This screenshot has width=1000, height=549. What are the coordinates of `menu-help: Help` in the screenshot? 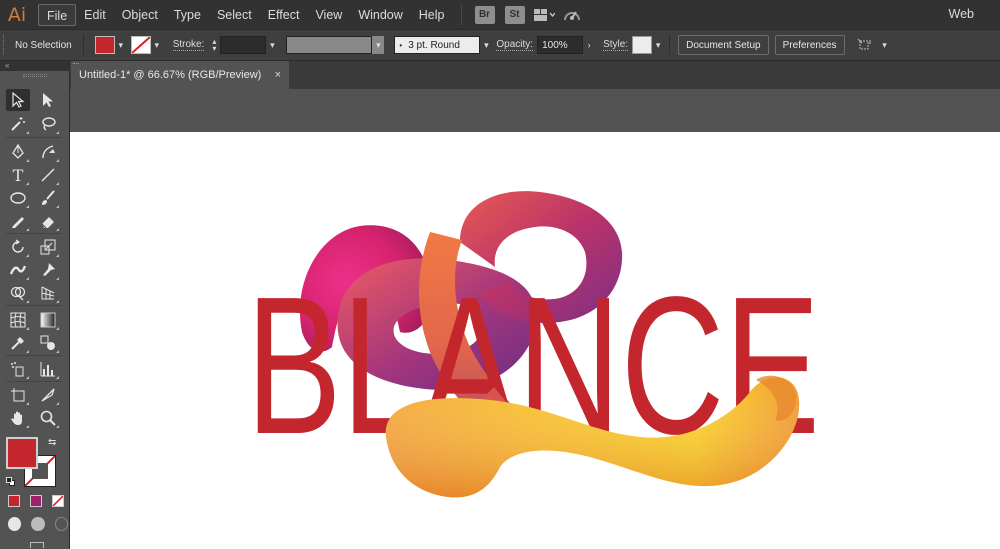 It's located at (432, 15).